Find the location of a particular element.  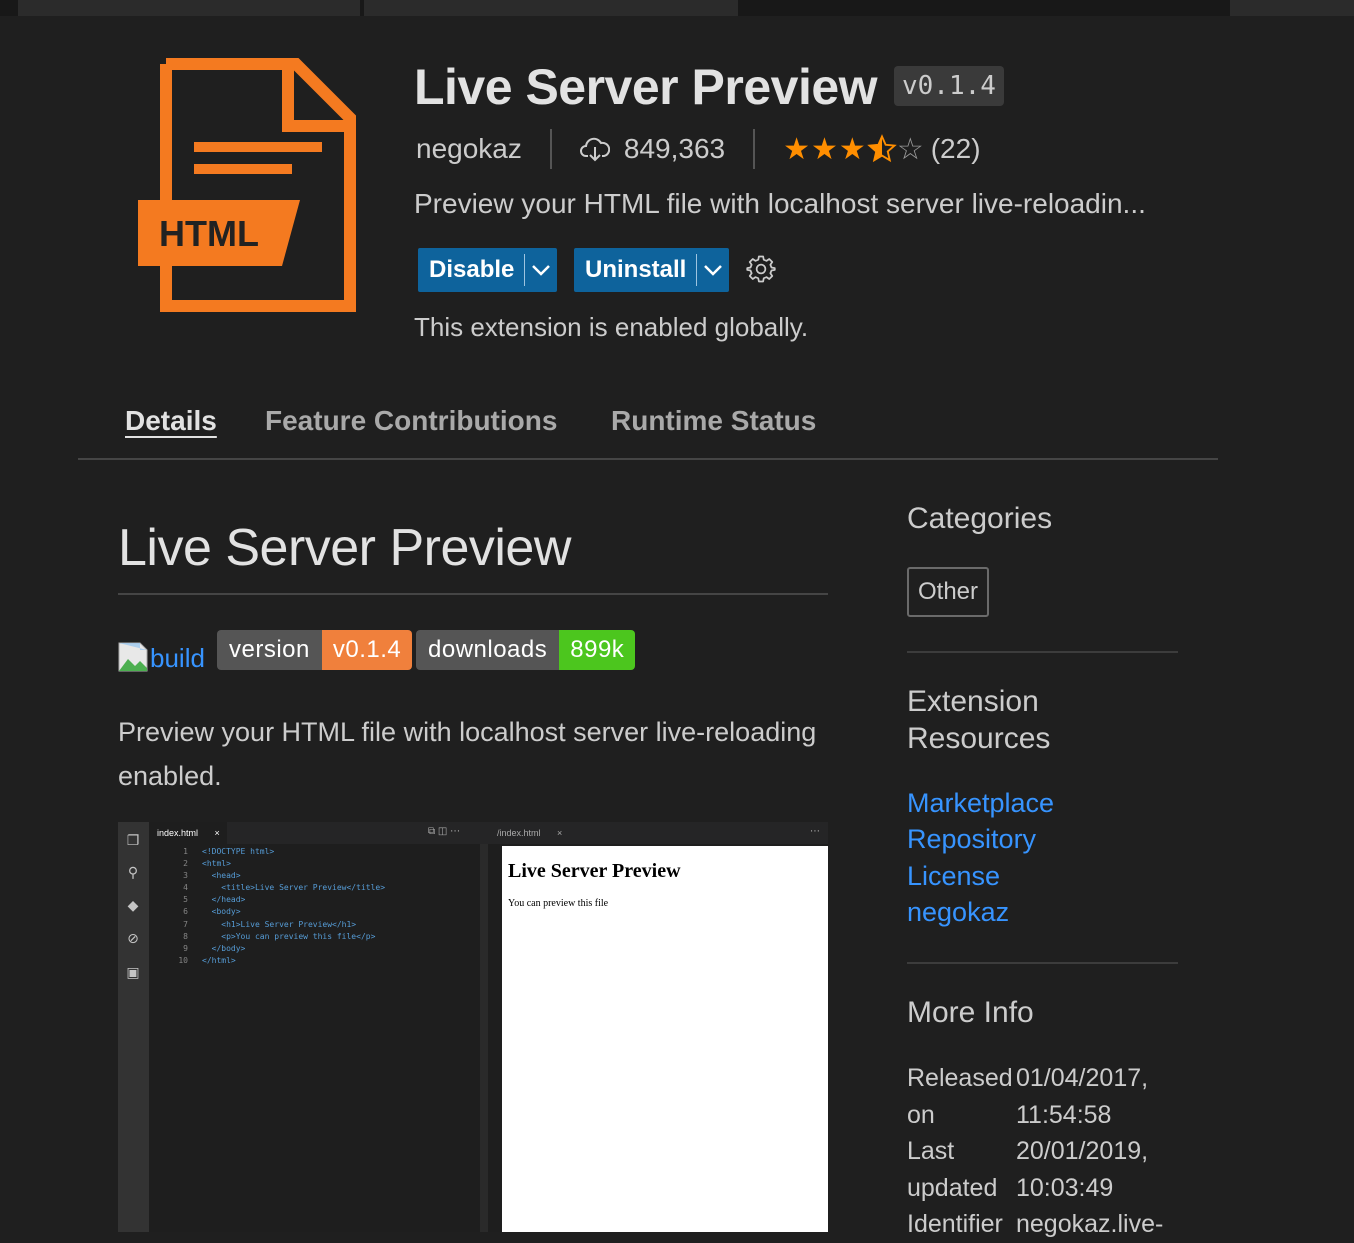

code-line: 9 </body> is located at coordinates (271, 949).